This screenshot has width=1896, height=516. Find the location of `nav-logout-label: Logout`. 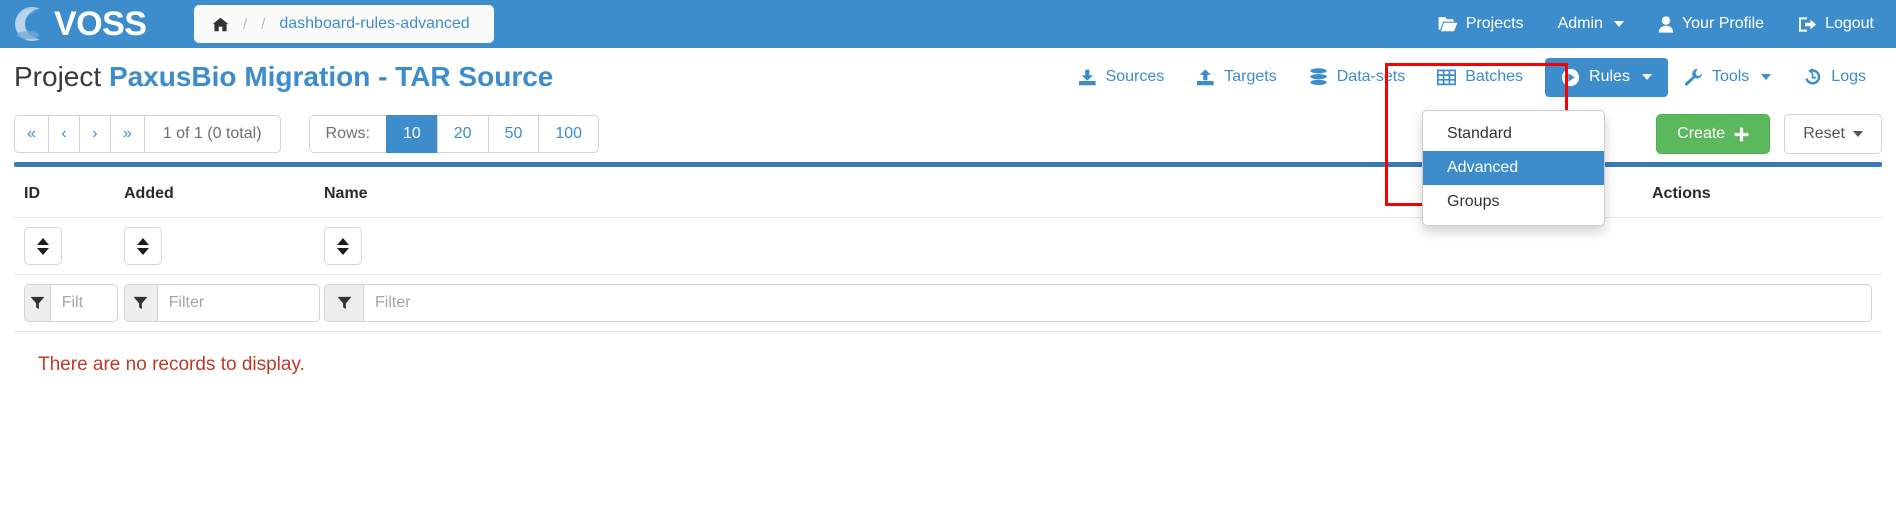

nav-logout-label: Logout is located at coordinates (1849, 23).